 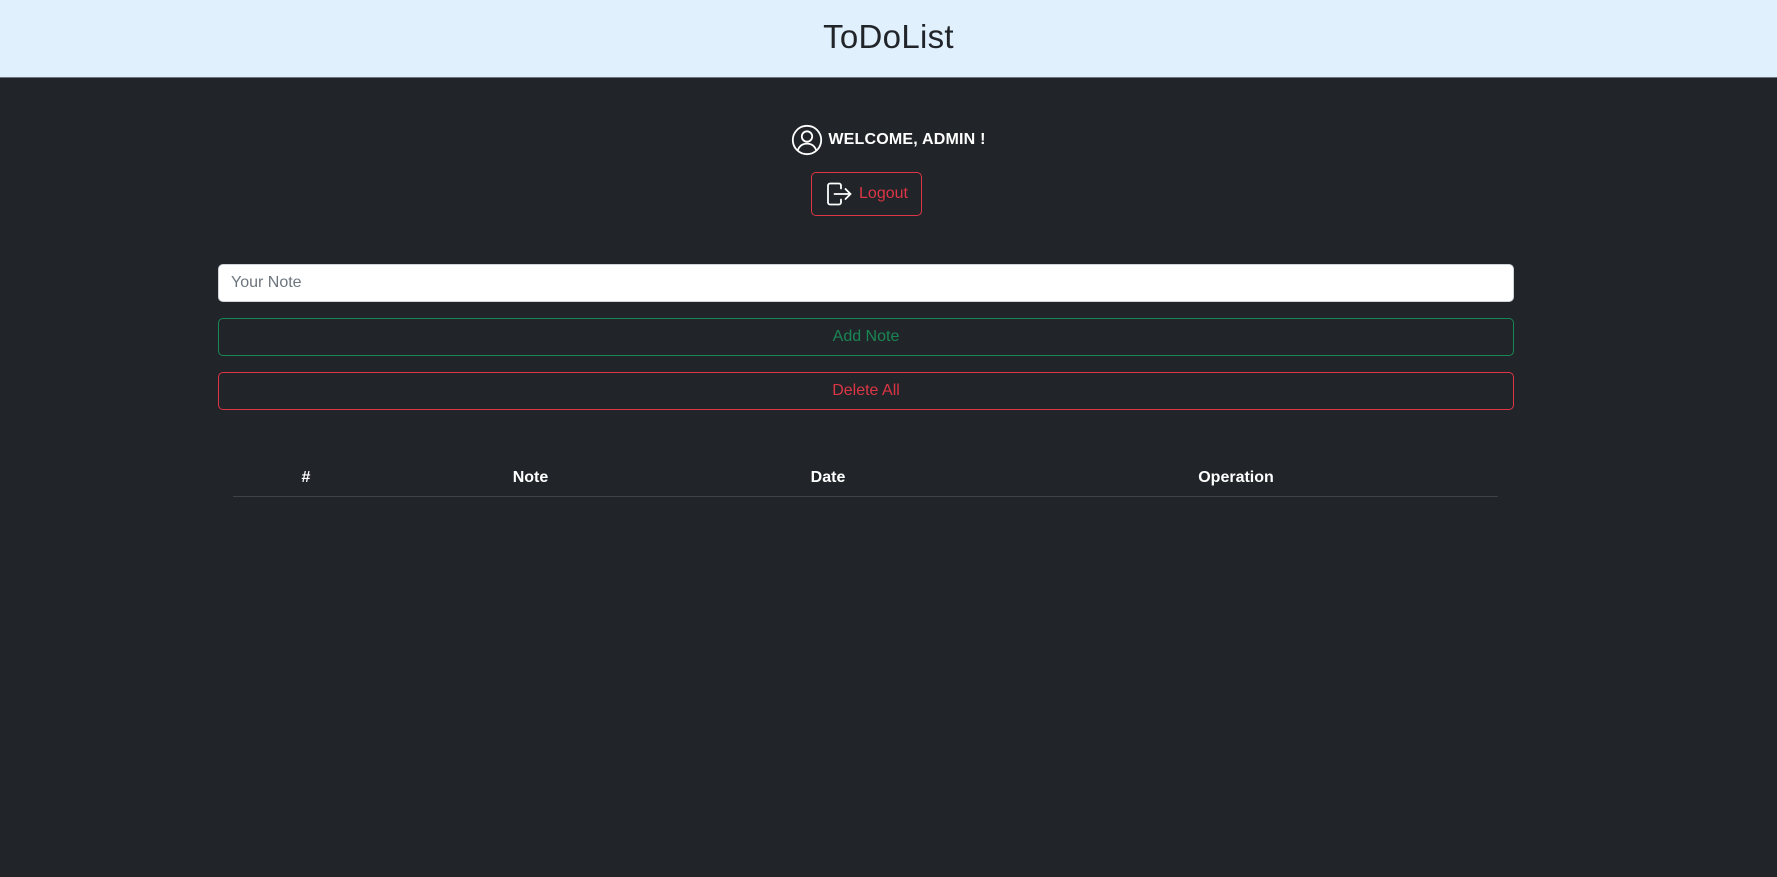 I want to click on welcome-text: WELCOME, ADMIN !, so click(x=907, y=139).